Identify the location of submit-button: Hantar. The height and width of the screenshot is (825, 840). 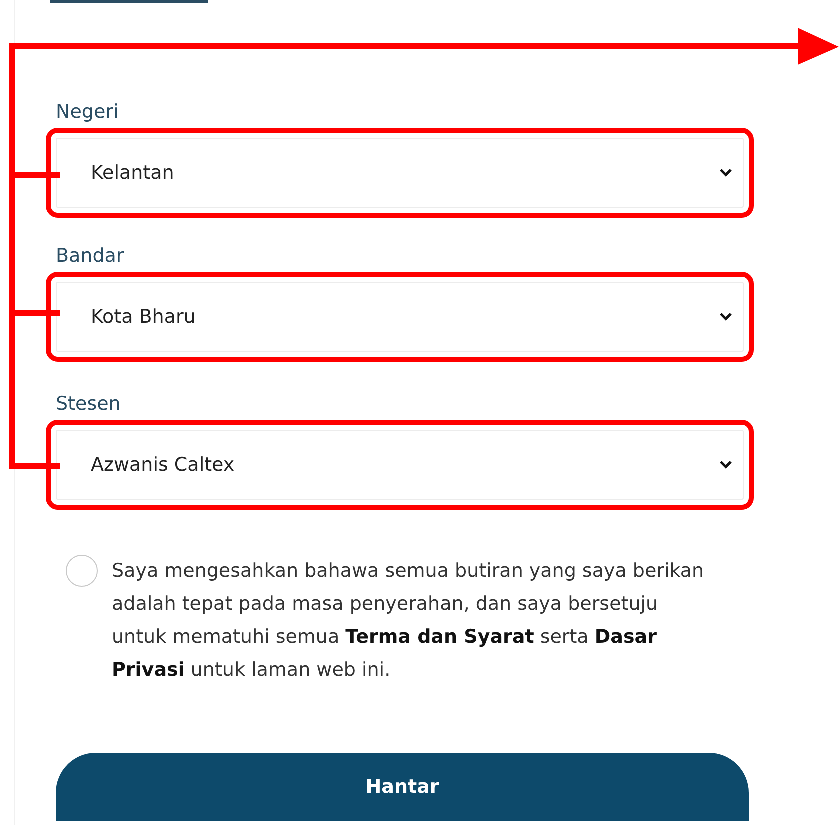
(402, 787).